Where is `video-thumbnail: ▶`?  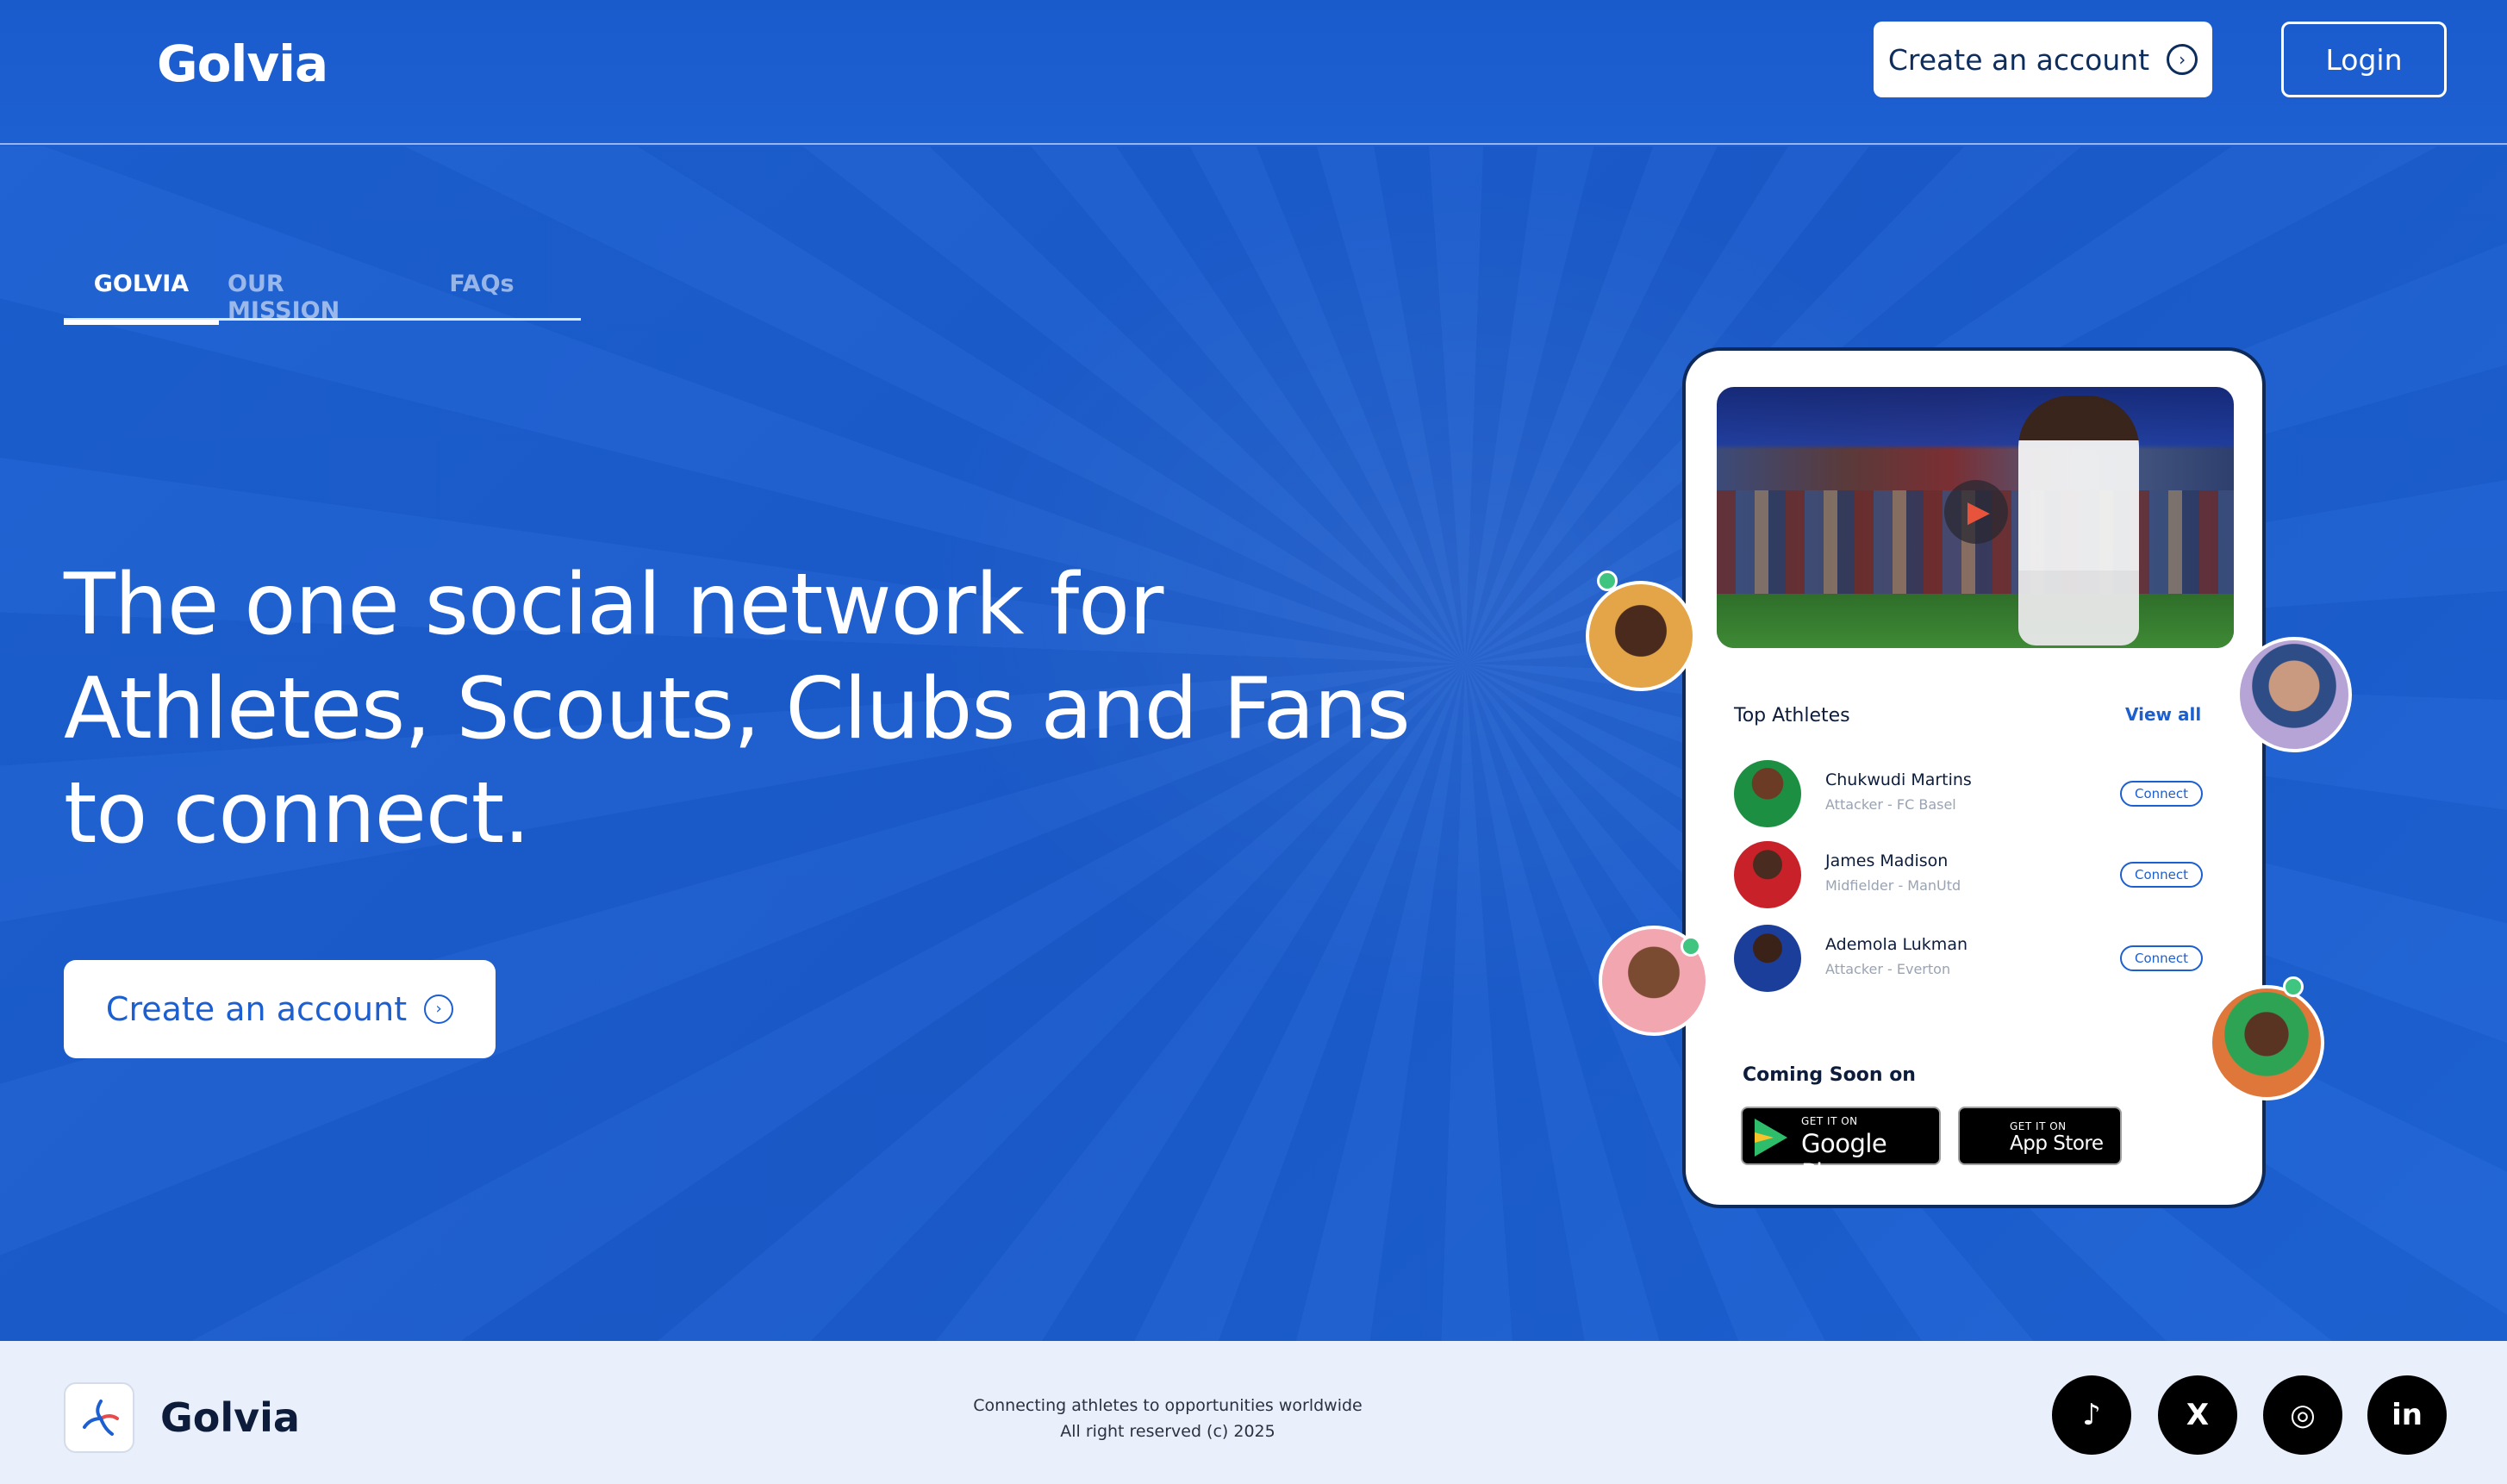
video-thumbnail: ▶ is located at coordinates (1975, 518).